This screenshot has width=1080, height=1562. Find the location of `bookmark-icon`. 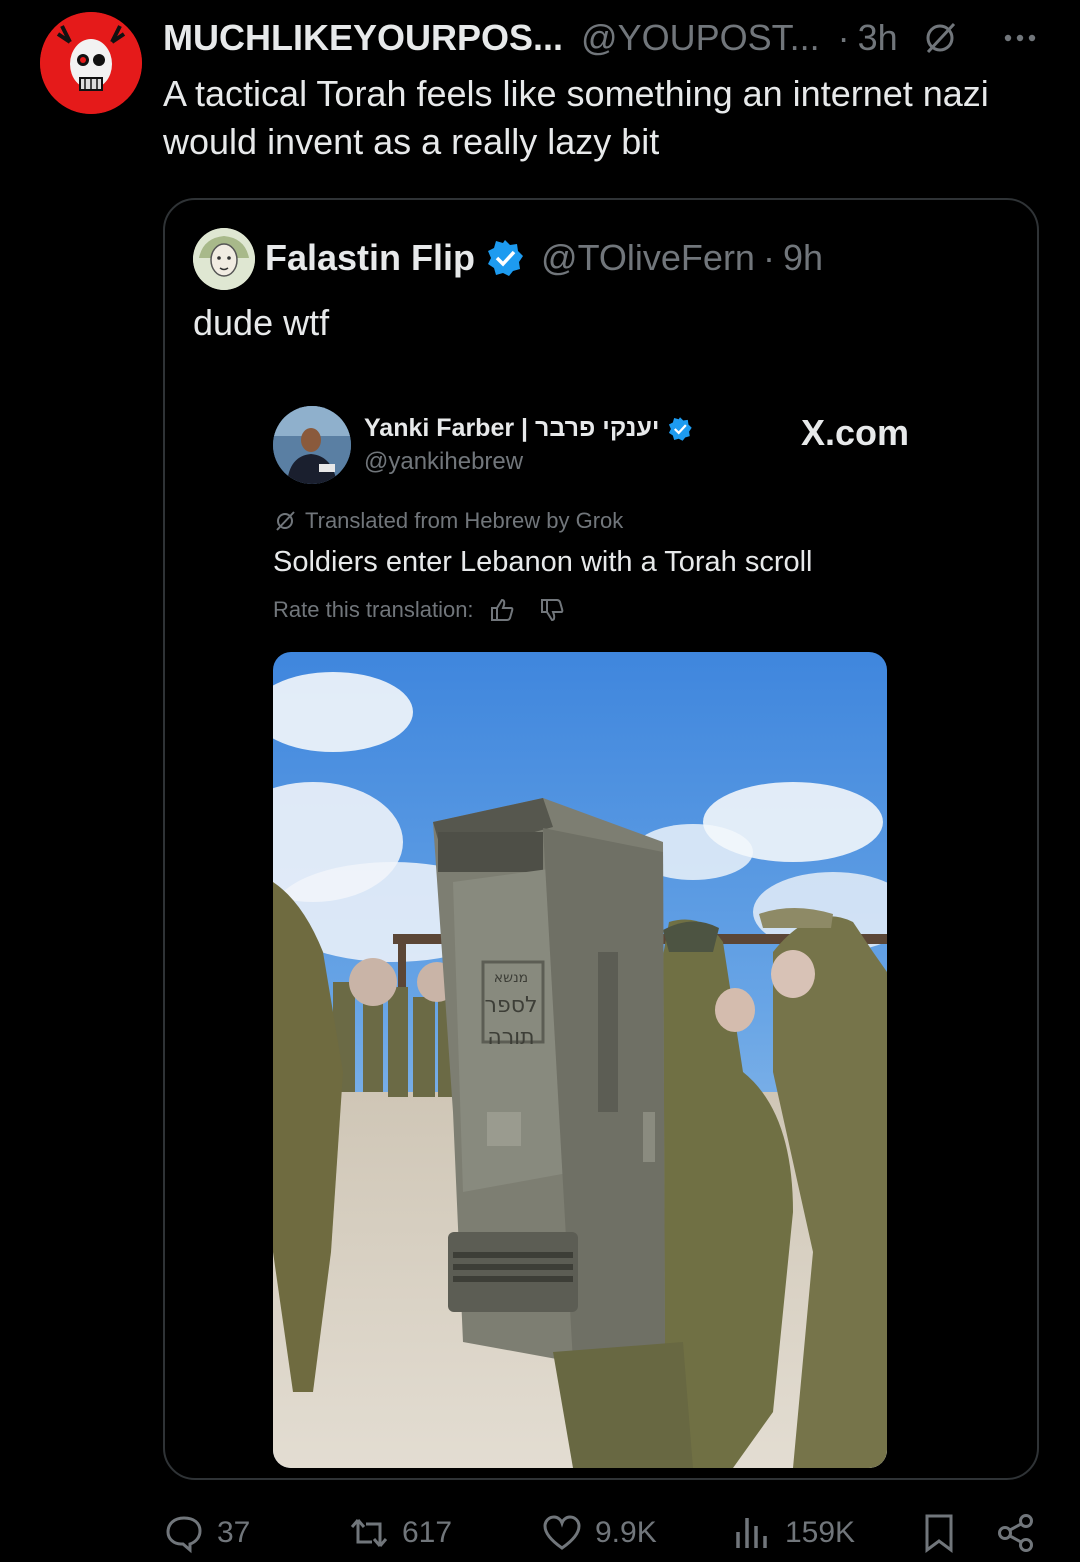

bookmark-icon is located at coordinates (939, 1533).